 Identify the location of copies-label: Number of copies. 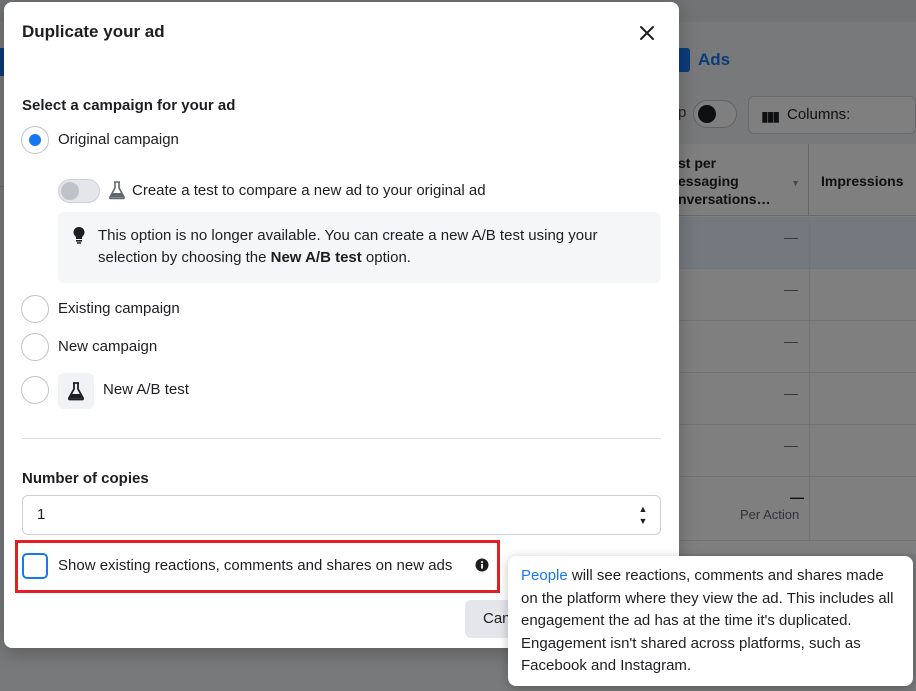
(85, 478).